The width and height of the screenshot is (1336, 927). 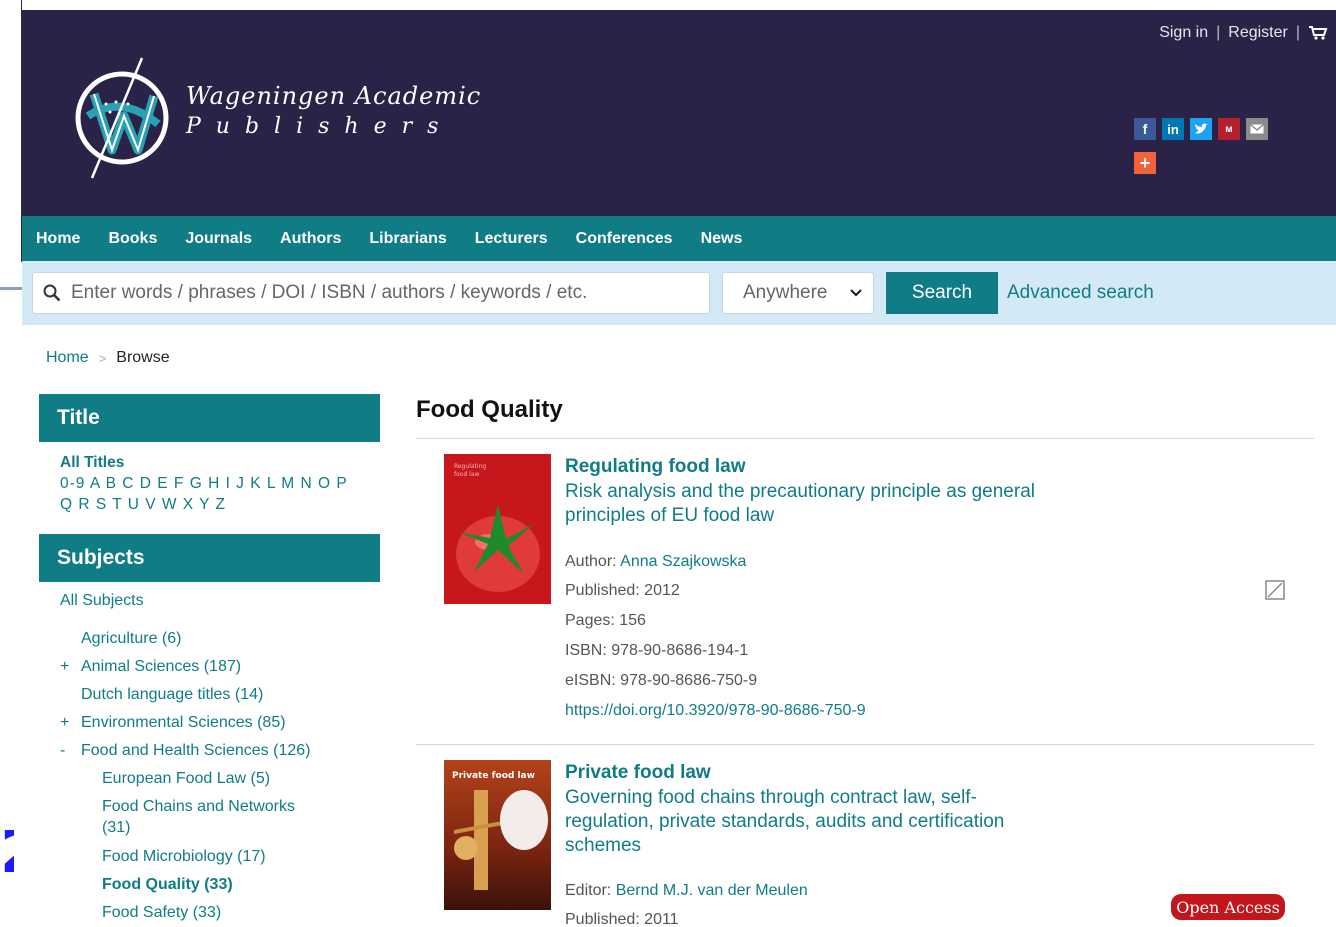 I want to click on search-button: Search, so click(x=942, y=293).